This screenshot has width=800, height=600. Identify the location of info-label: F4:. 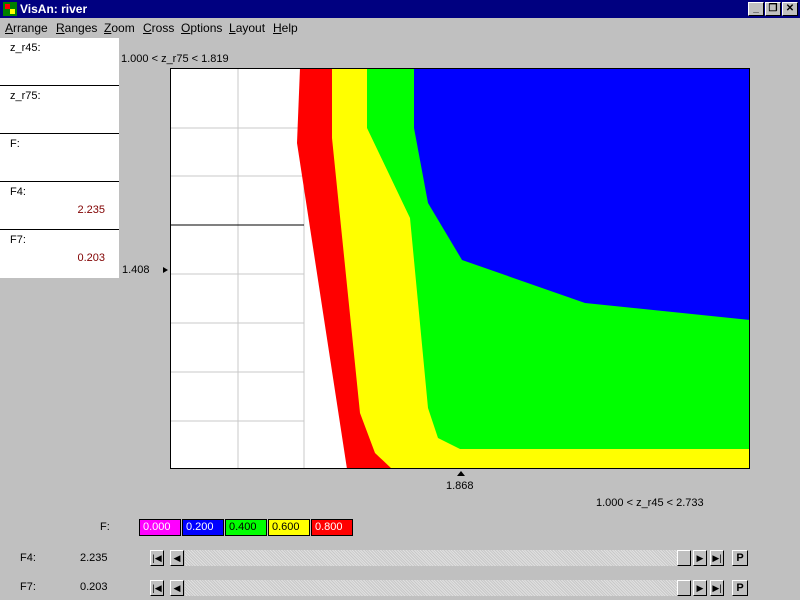
(18, 192).